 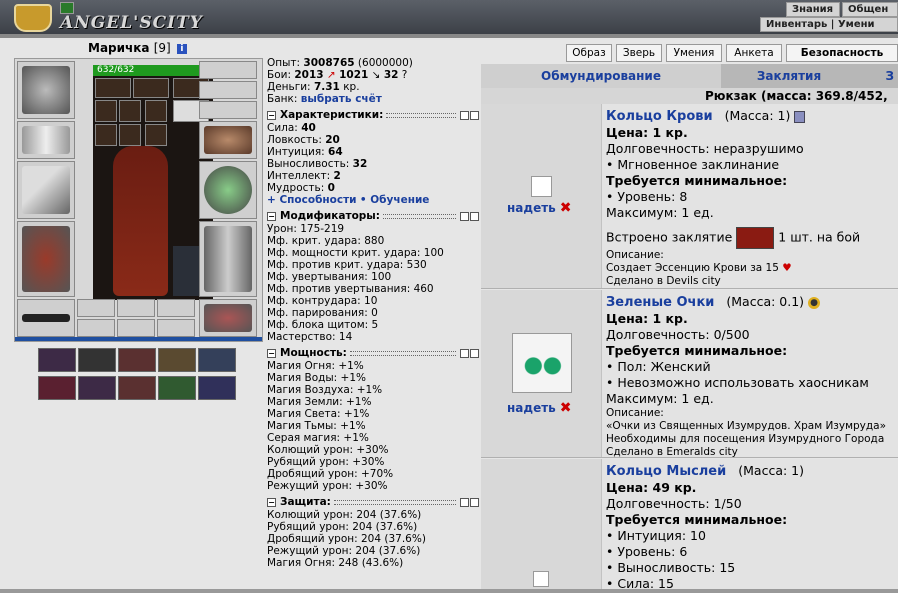 I want to click on slot-earrings, so click(x=228, y=70).